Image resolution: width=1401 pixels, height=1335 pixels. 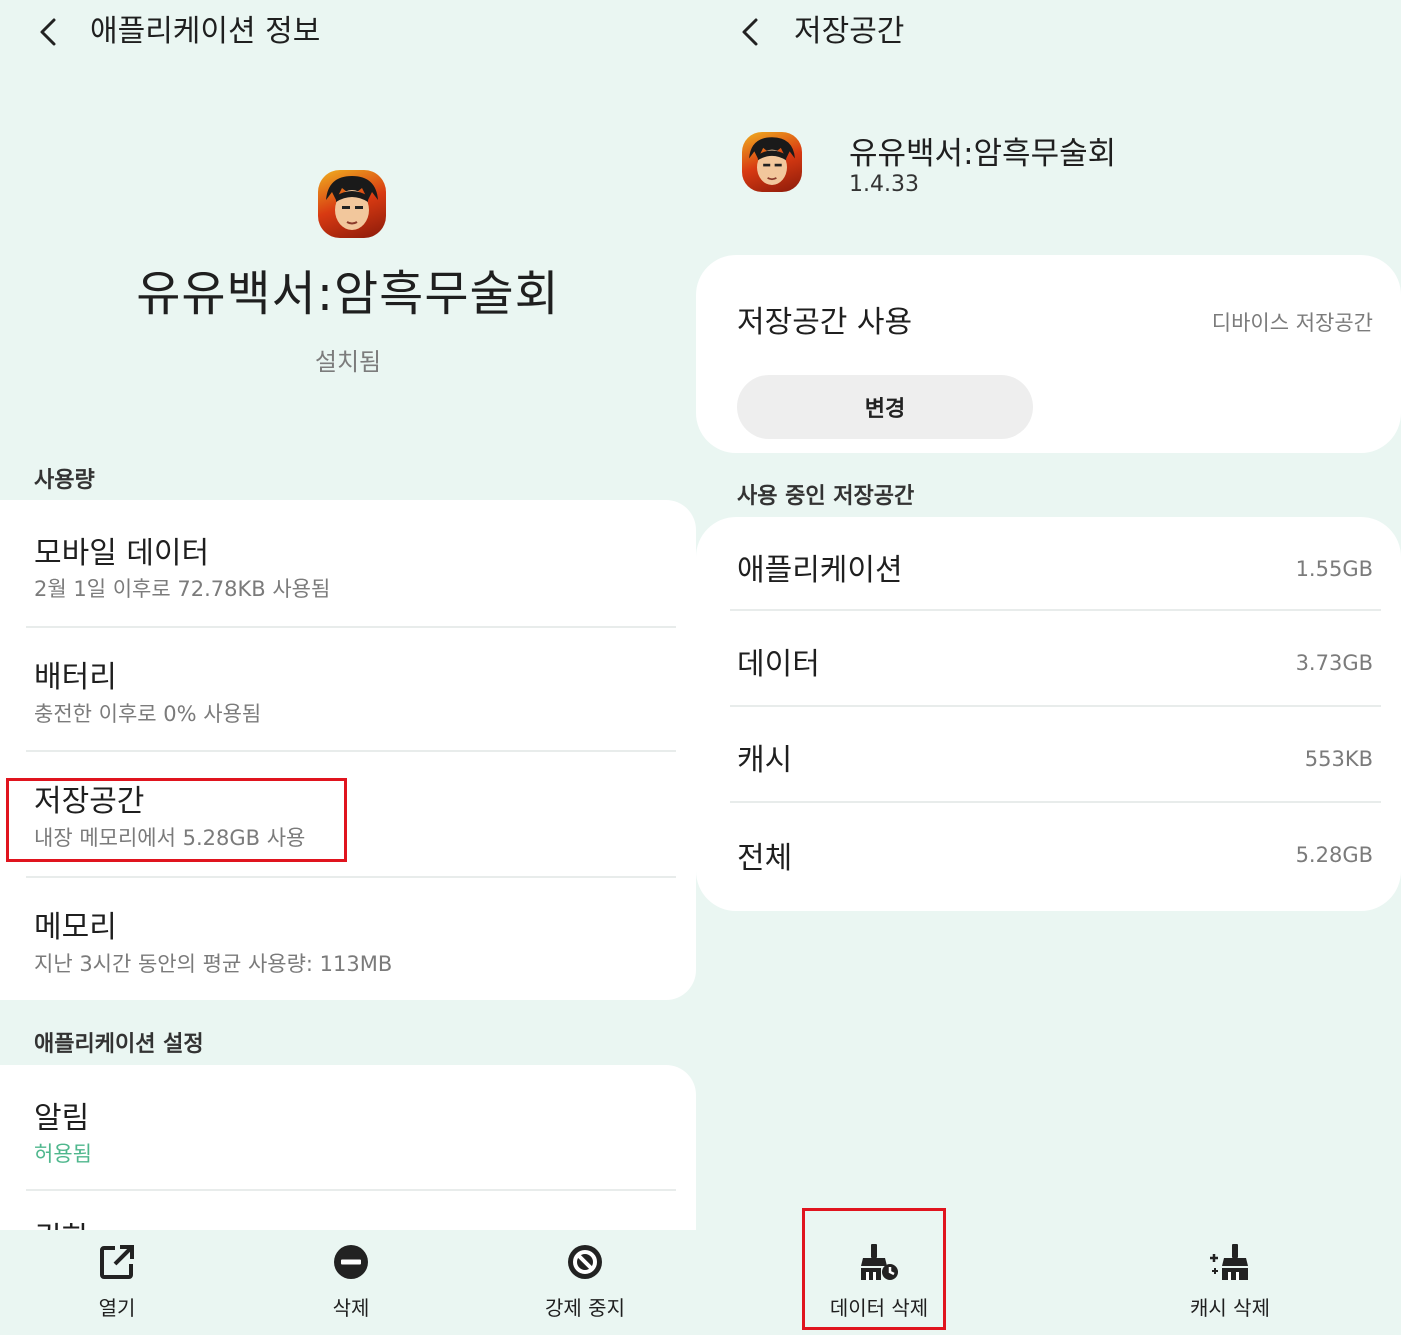 I want to click on storage-location-value: 디바이스 저장공간, so click(x=1292, y=323).